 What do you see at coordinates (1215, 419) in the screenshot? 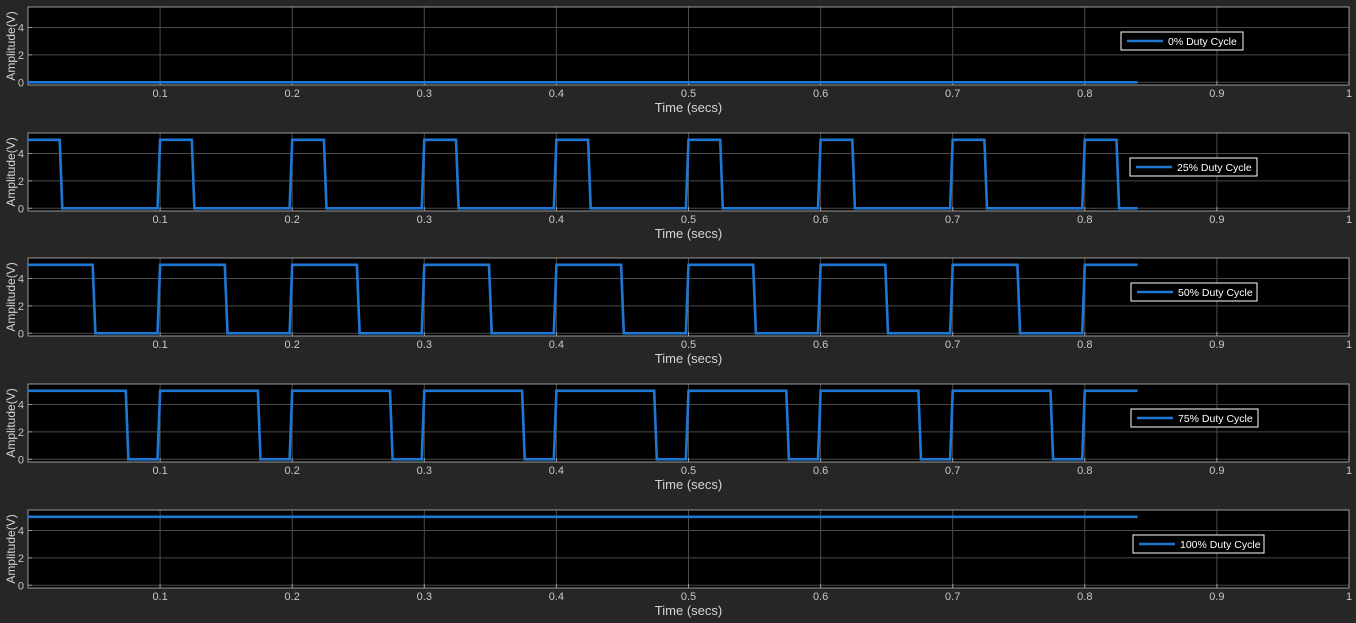
I see `legend-label: 75% Duty Cycle` at bounding box center [1215, 419].